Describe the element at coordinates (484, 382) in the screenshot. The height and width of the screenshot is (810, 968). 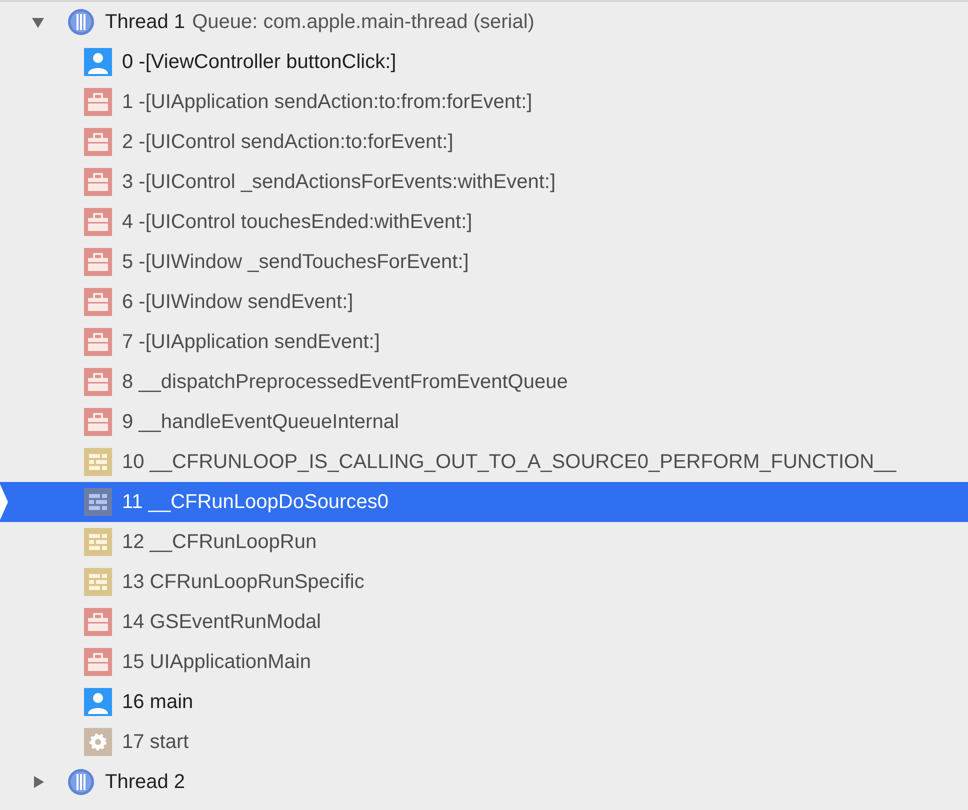
I see `stack-frame-row: 8 __dispatchPreprocessedEventFromEventQueue` at that location.